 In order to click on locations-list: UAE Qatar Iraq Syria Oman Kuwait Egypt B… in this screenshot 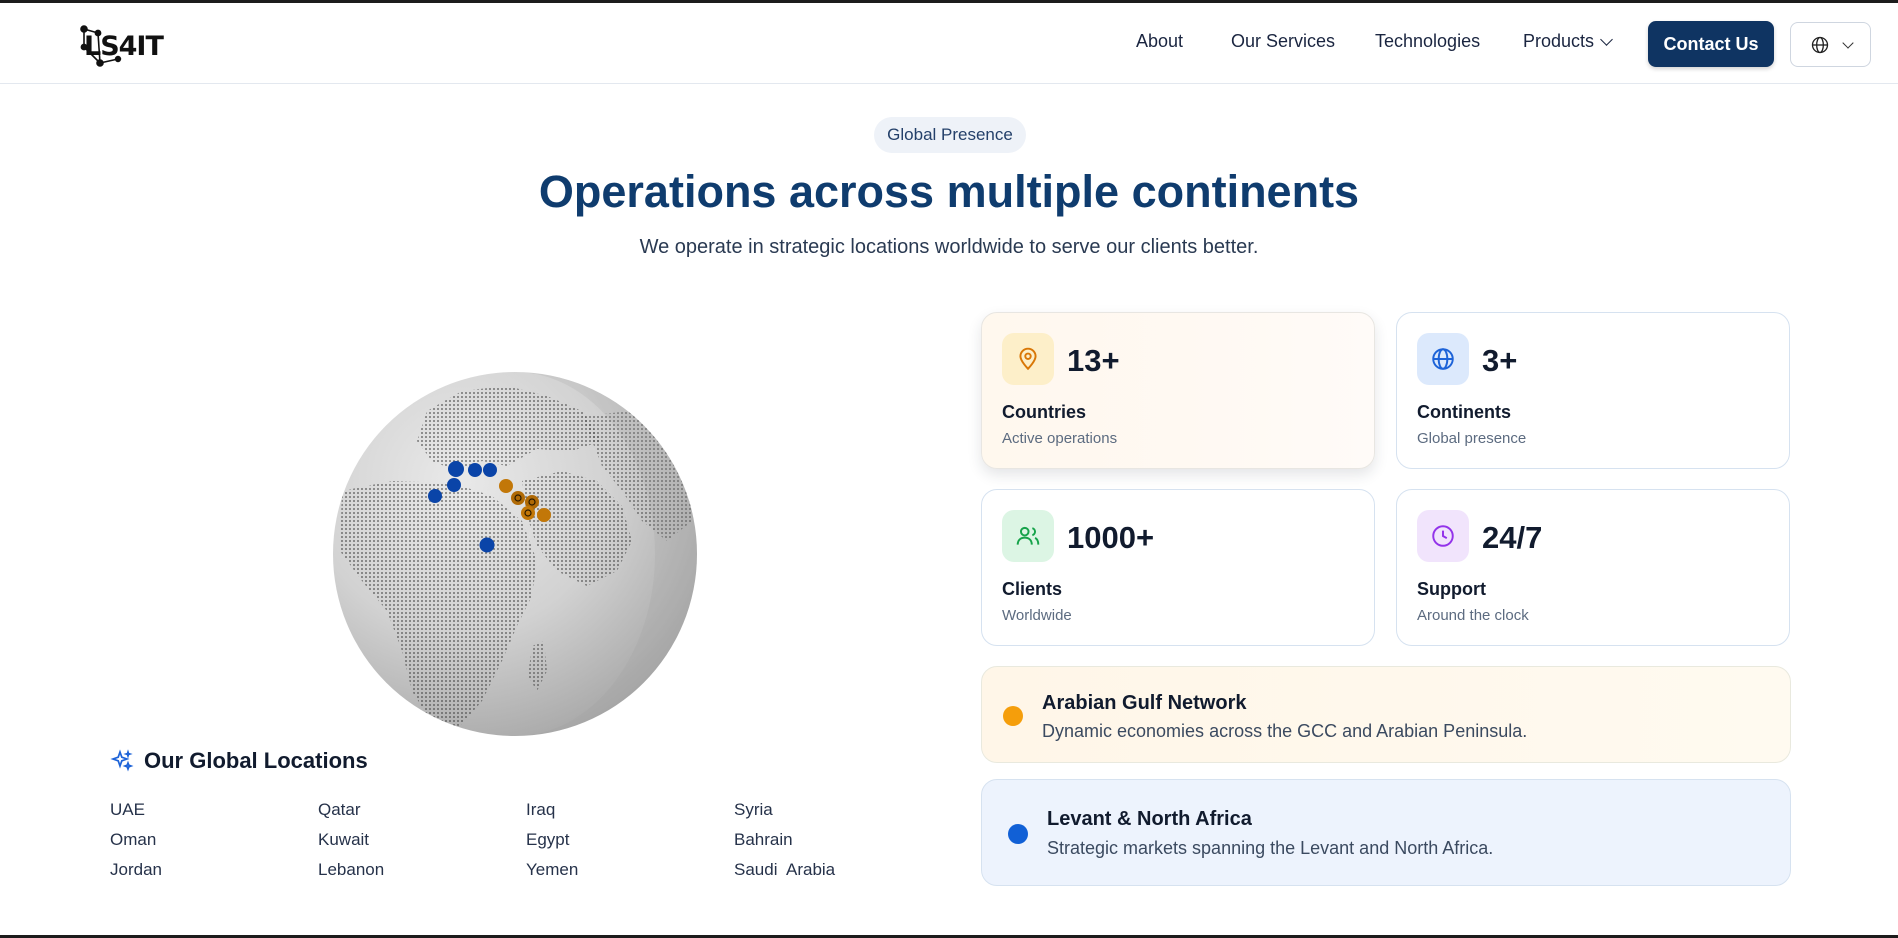, I will do `click(525, 840)`.